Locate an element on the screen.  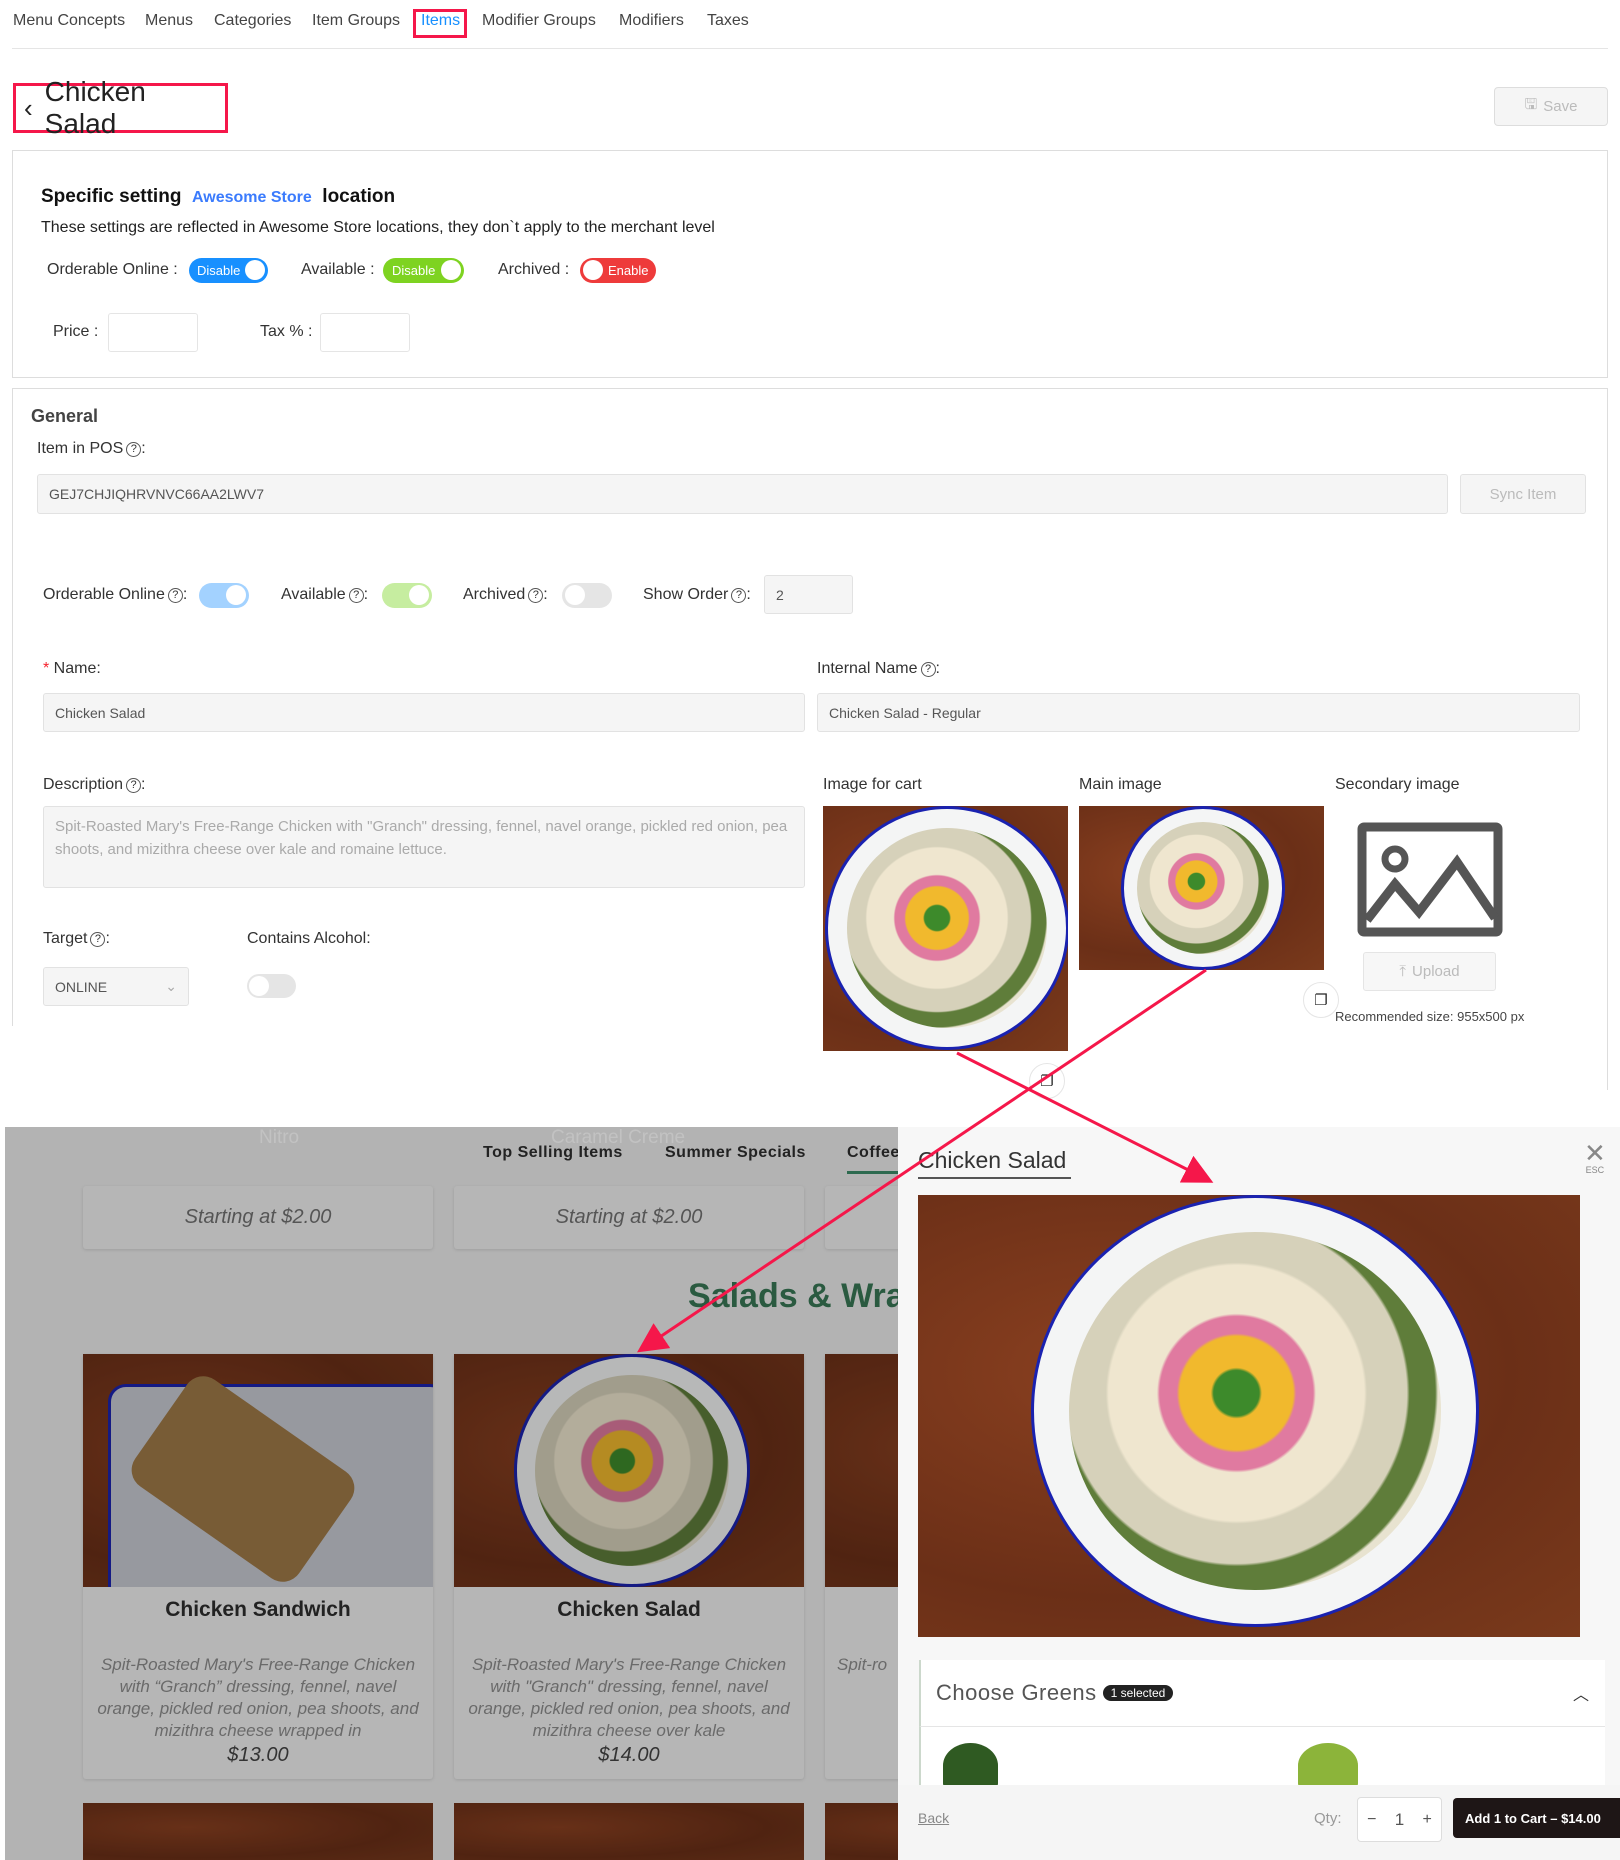
nav-categories: Categories is located at coordinates (252, 21).